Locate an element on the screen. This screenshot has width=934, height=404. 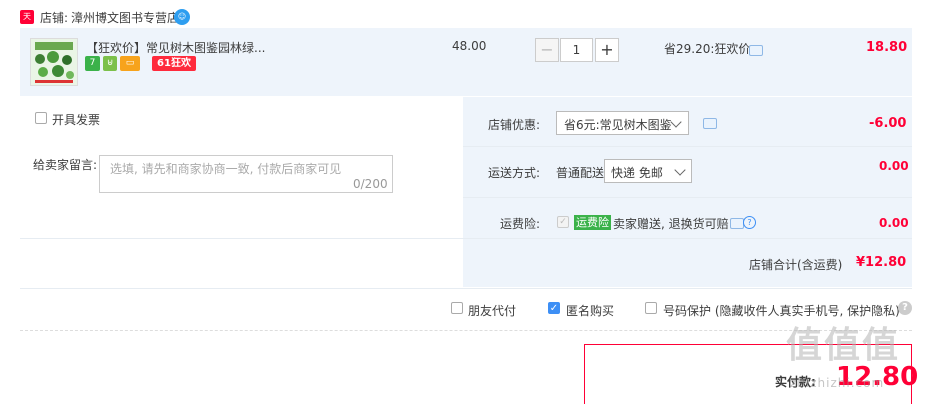
item-subtotal: 18.80 is located at coordinates (887, 47).